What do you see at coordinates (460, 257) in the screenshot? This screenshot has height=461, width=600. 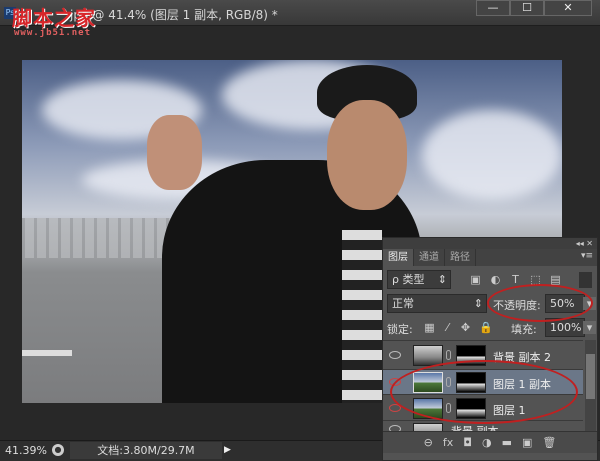 I see `tab-paths: 路径` at bounding box center [460, 257].